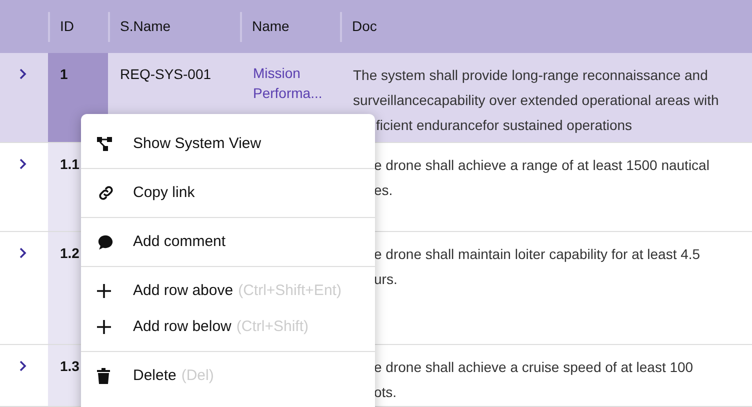 The width and height of the screenshot is (752, 407). What do you see at coordinates (106, 193) in the screenshot?
I see `link-icon` at bounding box center [106, 193].